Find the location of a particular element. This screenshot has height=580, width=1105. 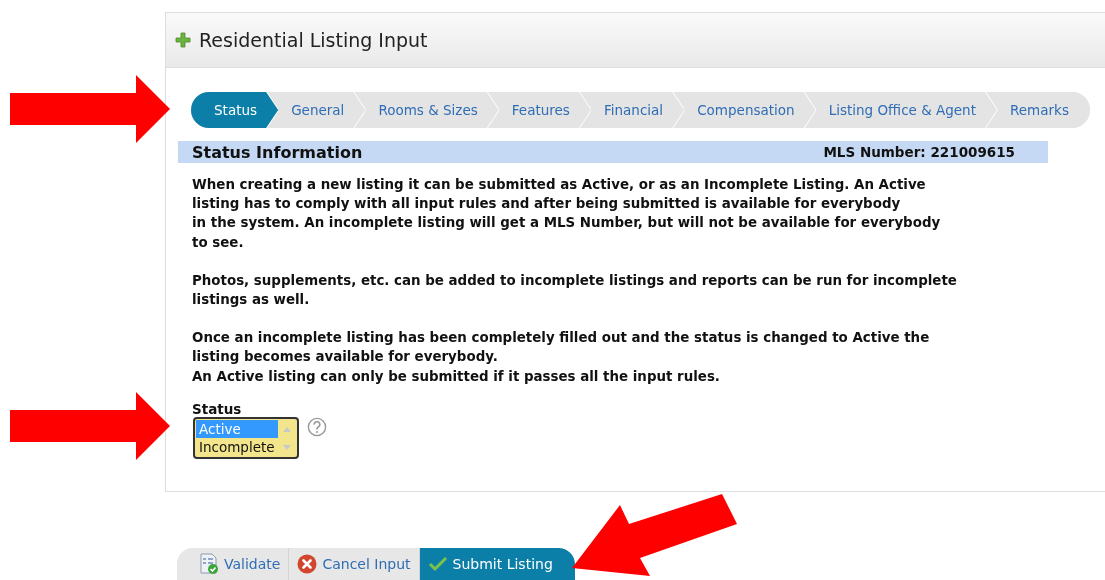

panel-title: Residential Listing Input is located at coordinates (313, 40).